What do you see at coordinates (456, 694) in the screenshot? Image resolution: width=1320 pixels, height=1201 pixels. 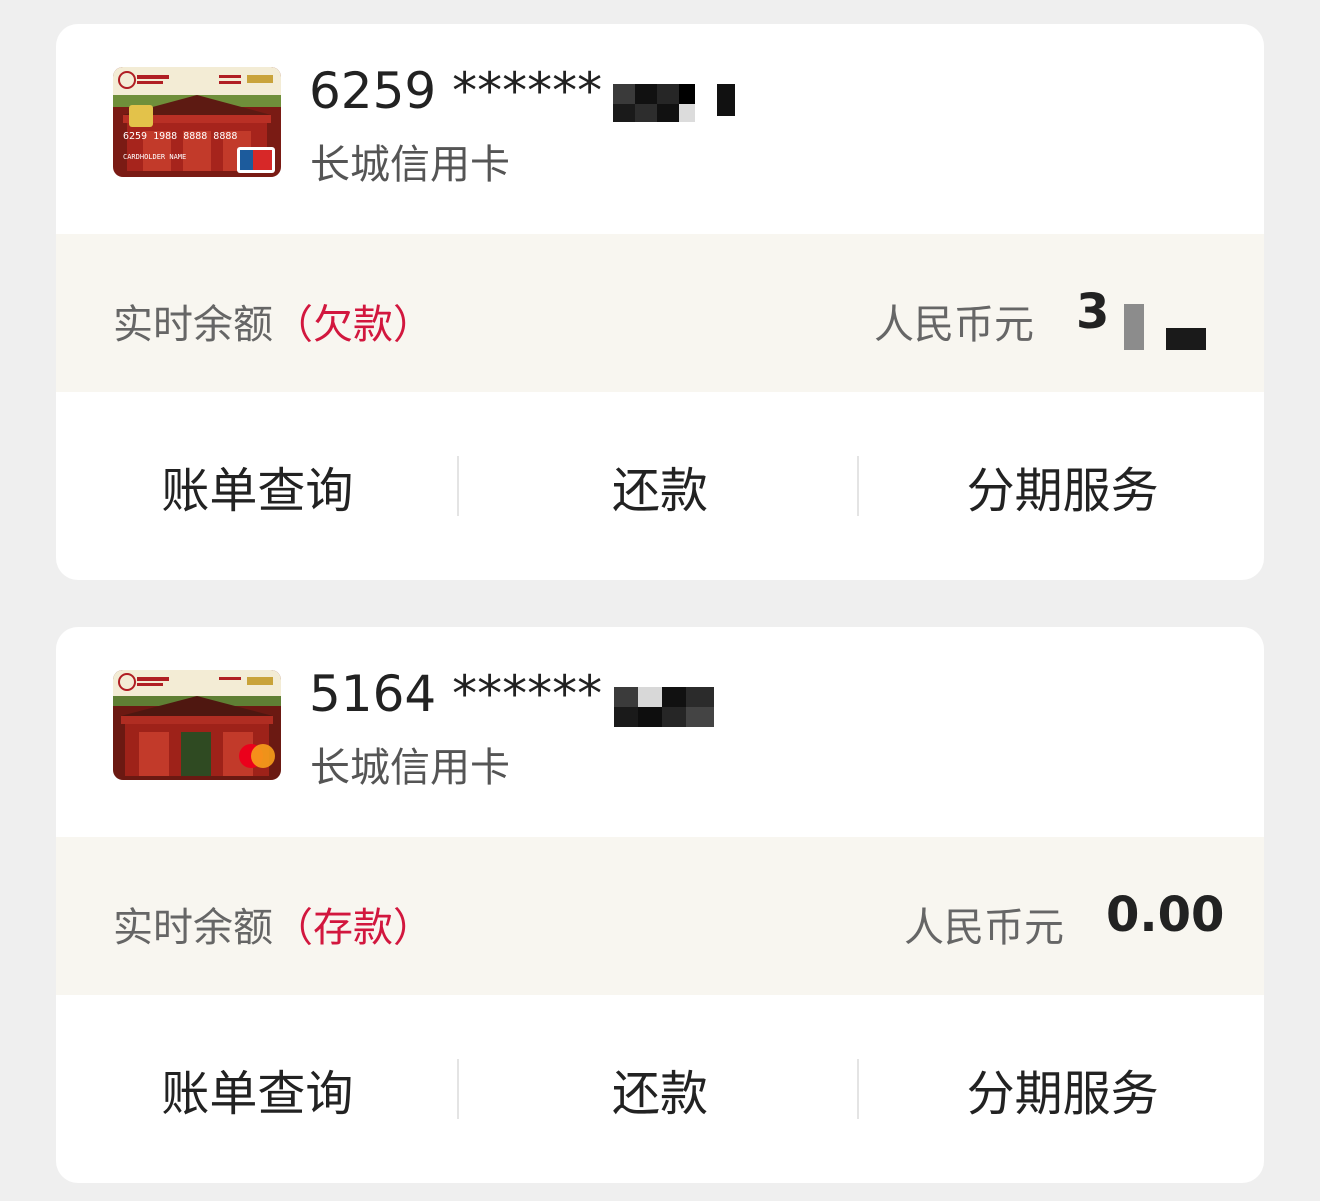 I see `card-number: 5164 ******` at bounding box center [456, 694].